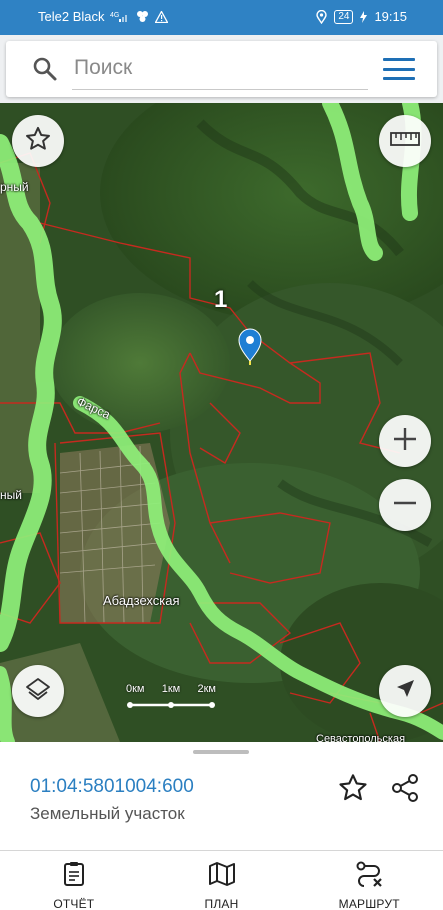 The height and width of the screenshot is (910, 443). I want to click on carrier-name: Tele2 Black, so click(71, 16).